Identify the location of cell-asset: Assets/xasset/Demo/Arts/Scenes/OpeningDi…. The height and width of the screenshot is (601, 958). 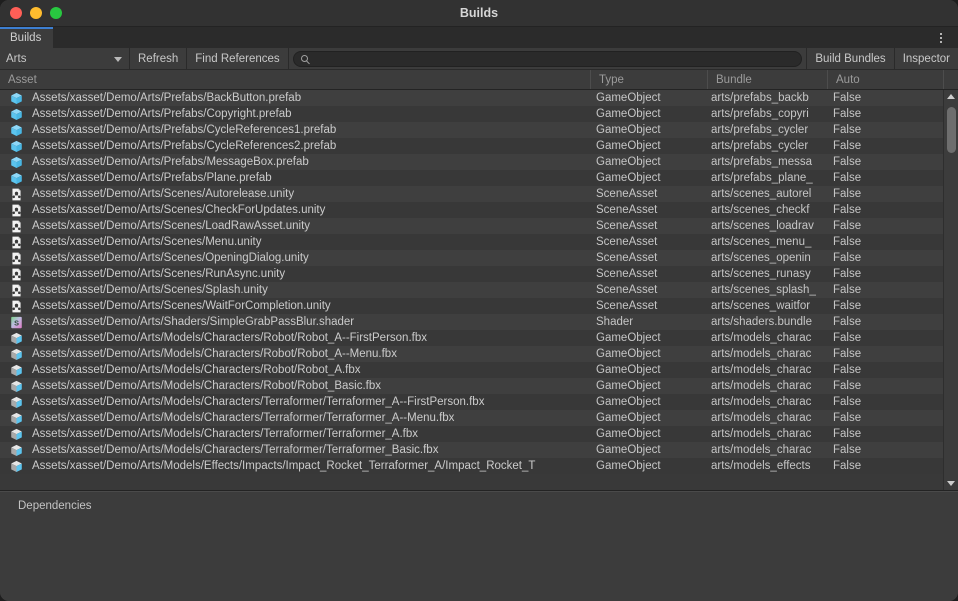
(170, 258).